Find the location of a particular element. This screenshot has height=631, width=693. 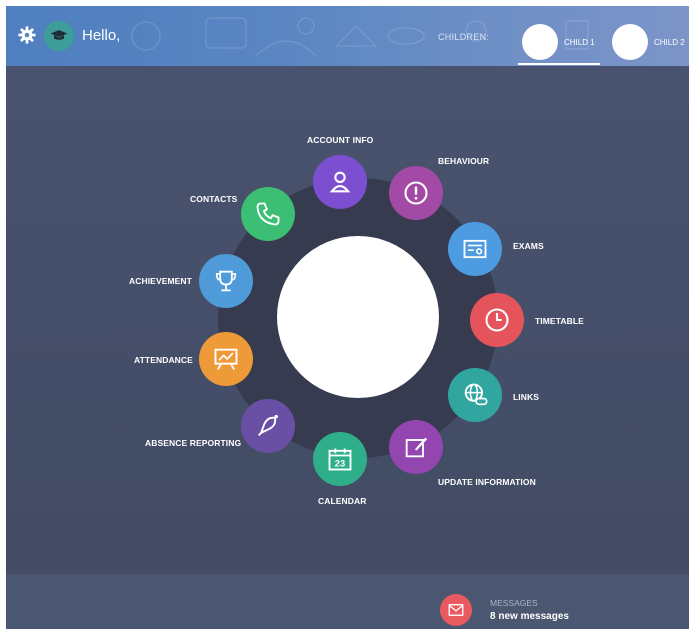

menu-item-achievement is located at coordinates (226, 281).